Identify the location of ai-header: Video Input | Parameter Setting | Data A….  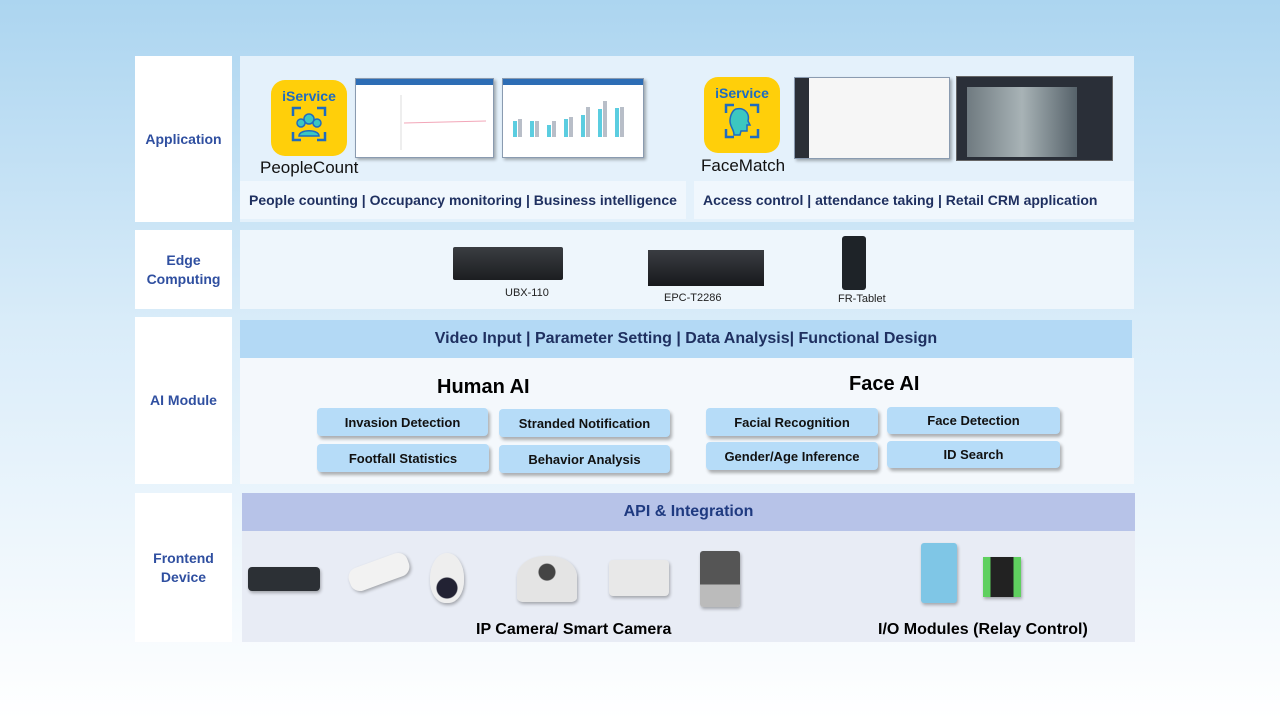
(686, 339).